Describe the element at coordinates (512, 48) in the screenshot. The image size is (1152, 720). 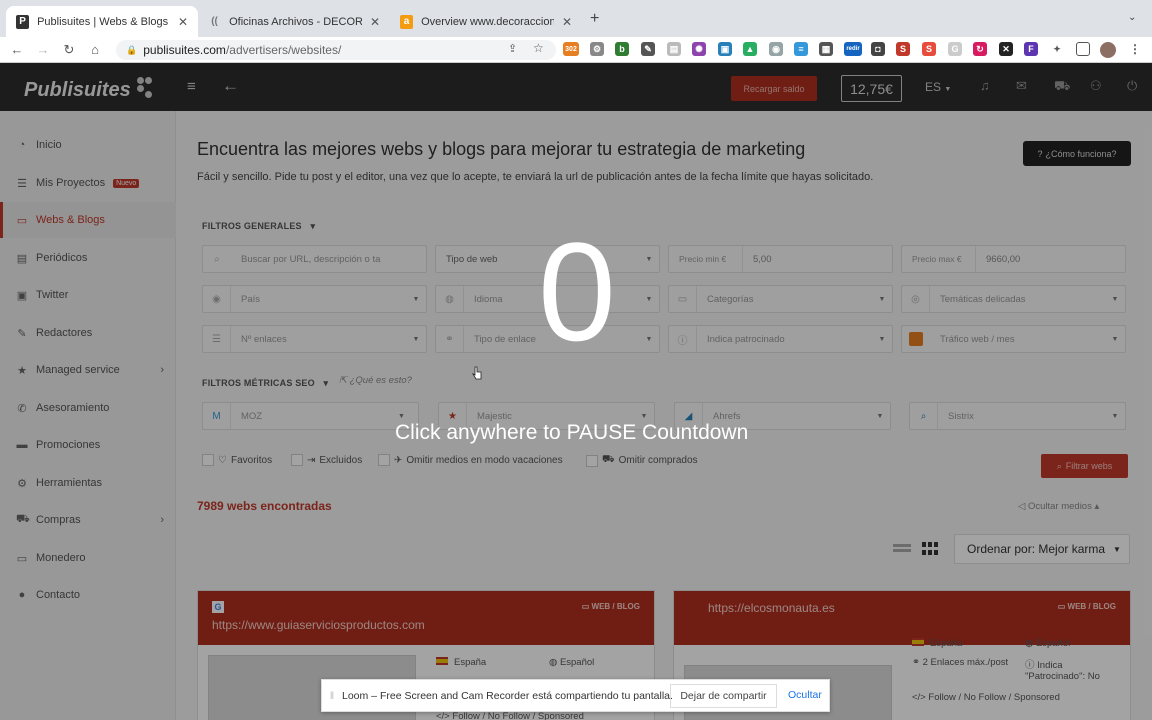
I see `share-icon: ⇪` at that location.